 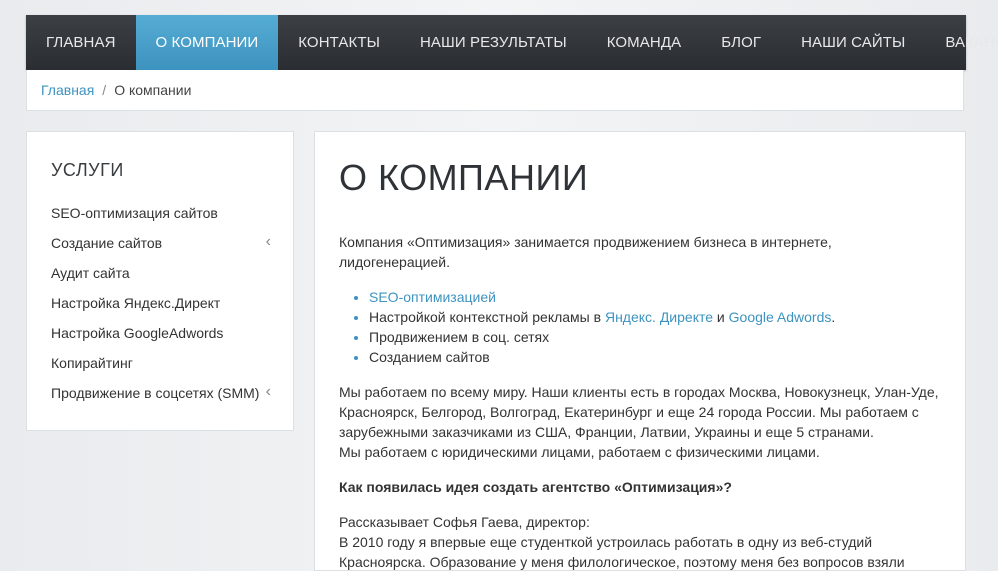 What do you see at coordinates (464, 522) in the screenshot?
I see `quote-intro: Рассказывает Софья Гаева, директор:` at bounding box center [464, 522].